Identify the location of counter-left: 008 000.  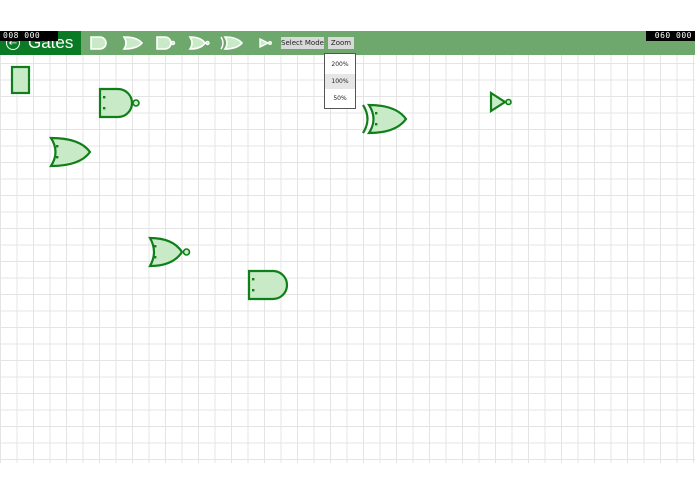
(29, 36).